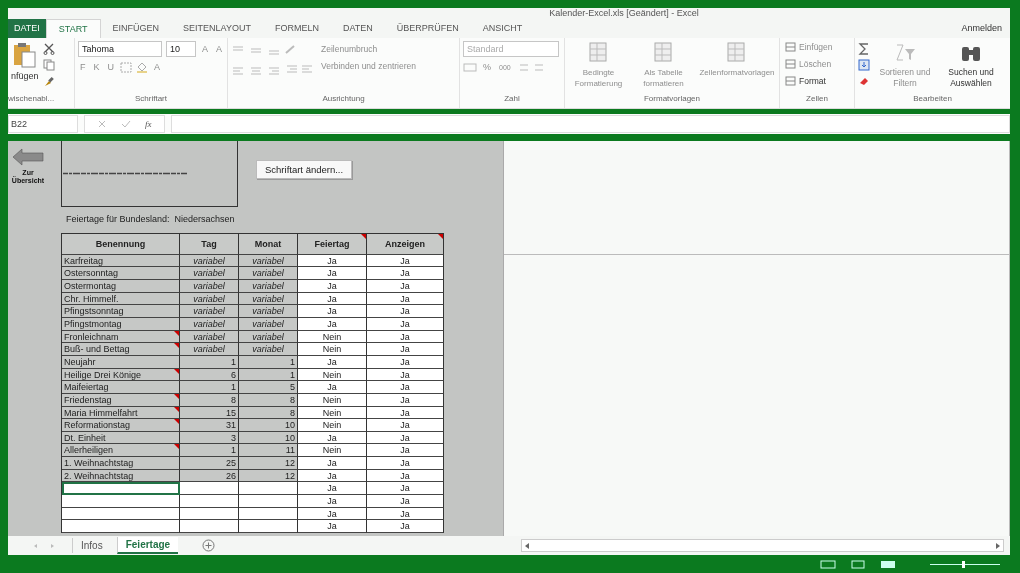 The width and height of the screenshot is (1020, 573). Describe the element at coordinates (151, 99) in the screenshot. I see `group-label: Schriftart` at that location.